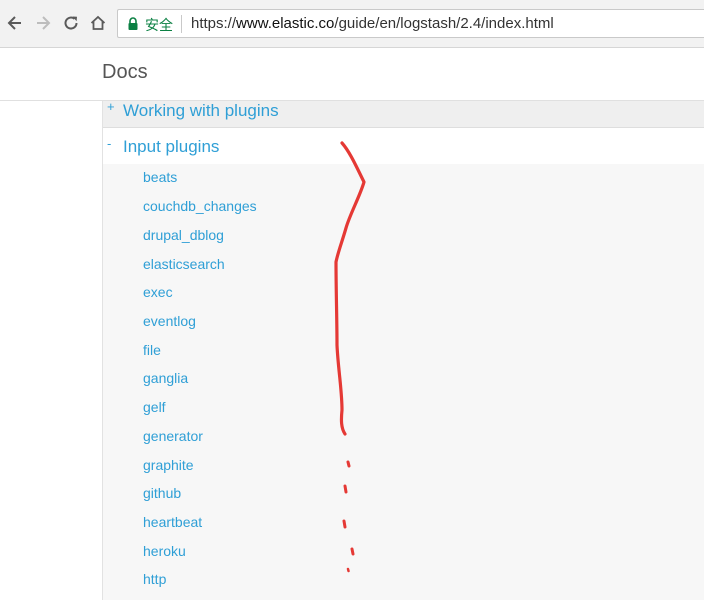 The image size is (704, 600). What do you see at coordinates (169, 321) in the screenshot?
I see `plugin-link-eventlog: eventlog` at bounding box center [169, 321].